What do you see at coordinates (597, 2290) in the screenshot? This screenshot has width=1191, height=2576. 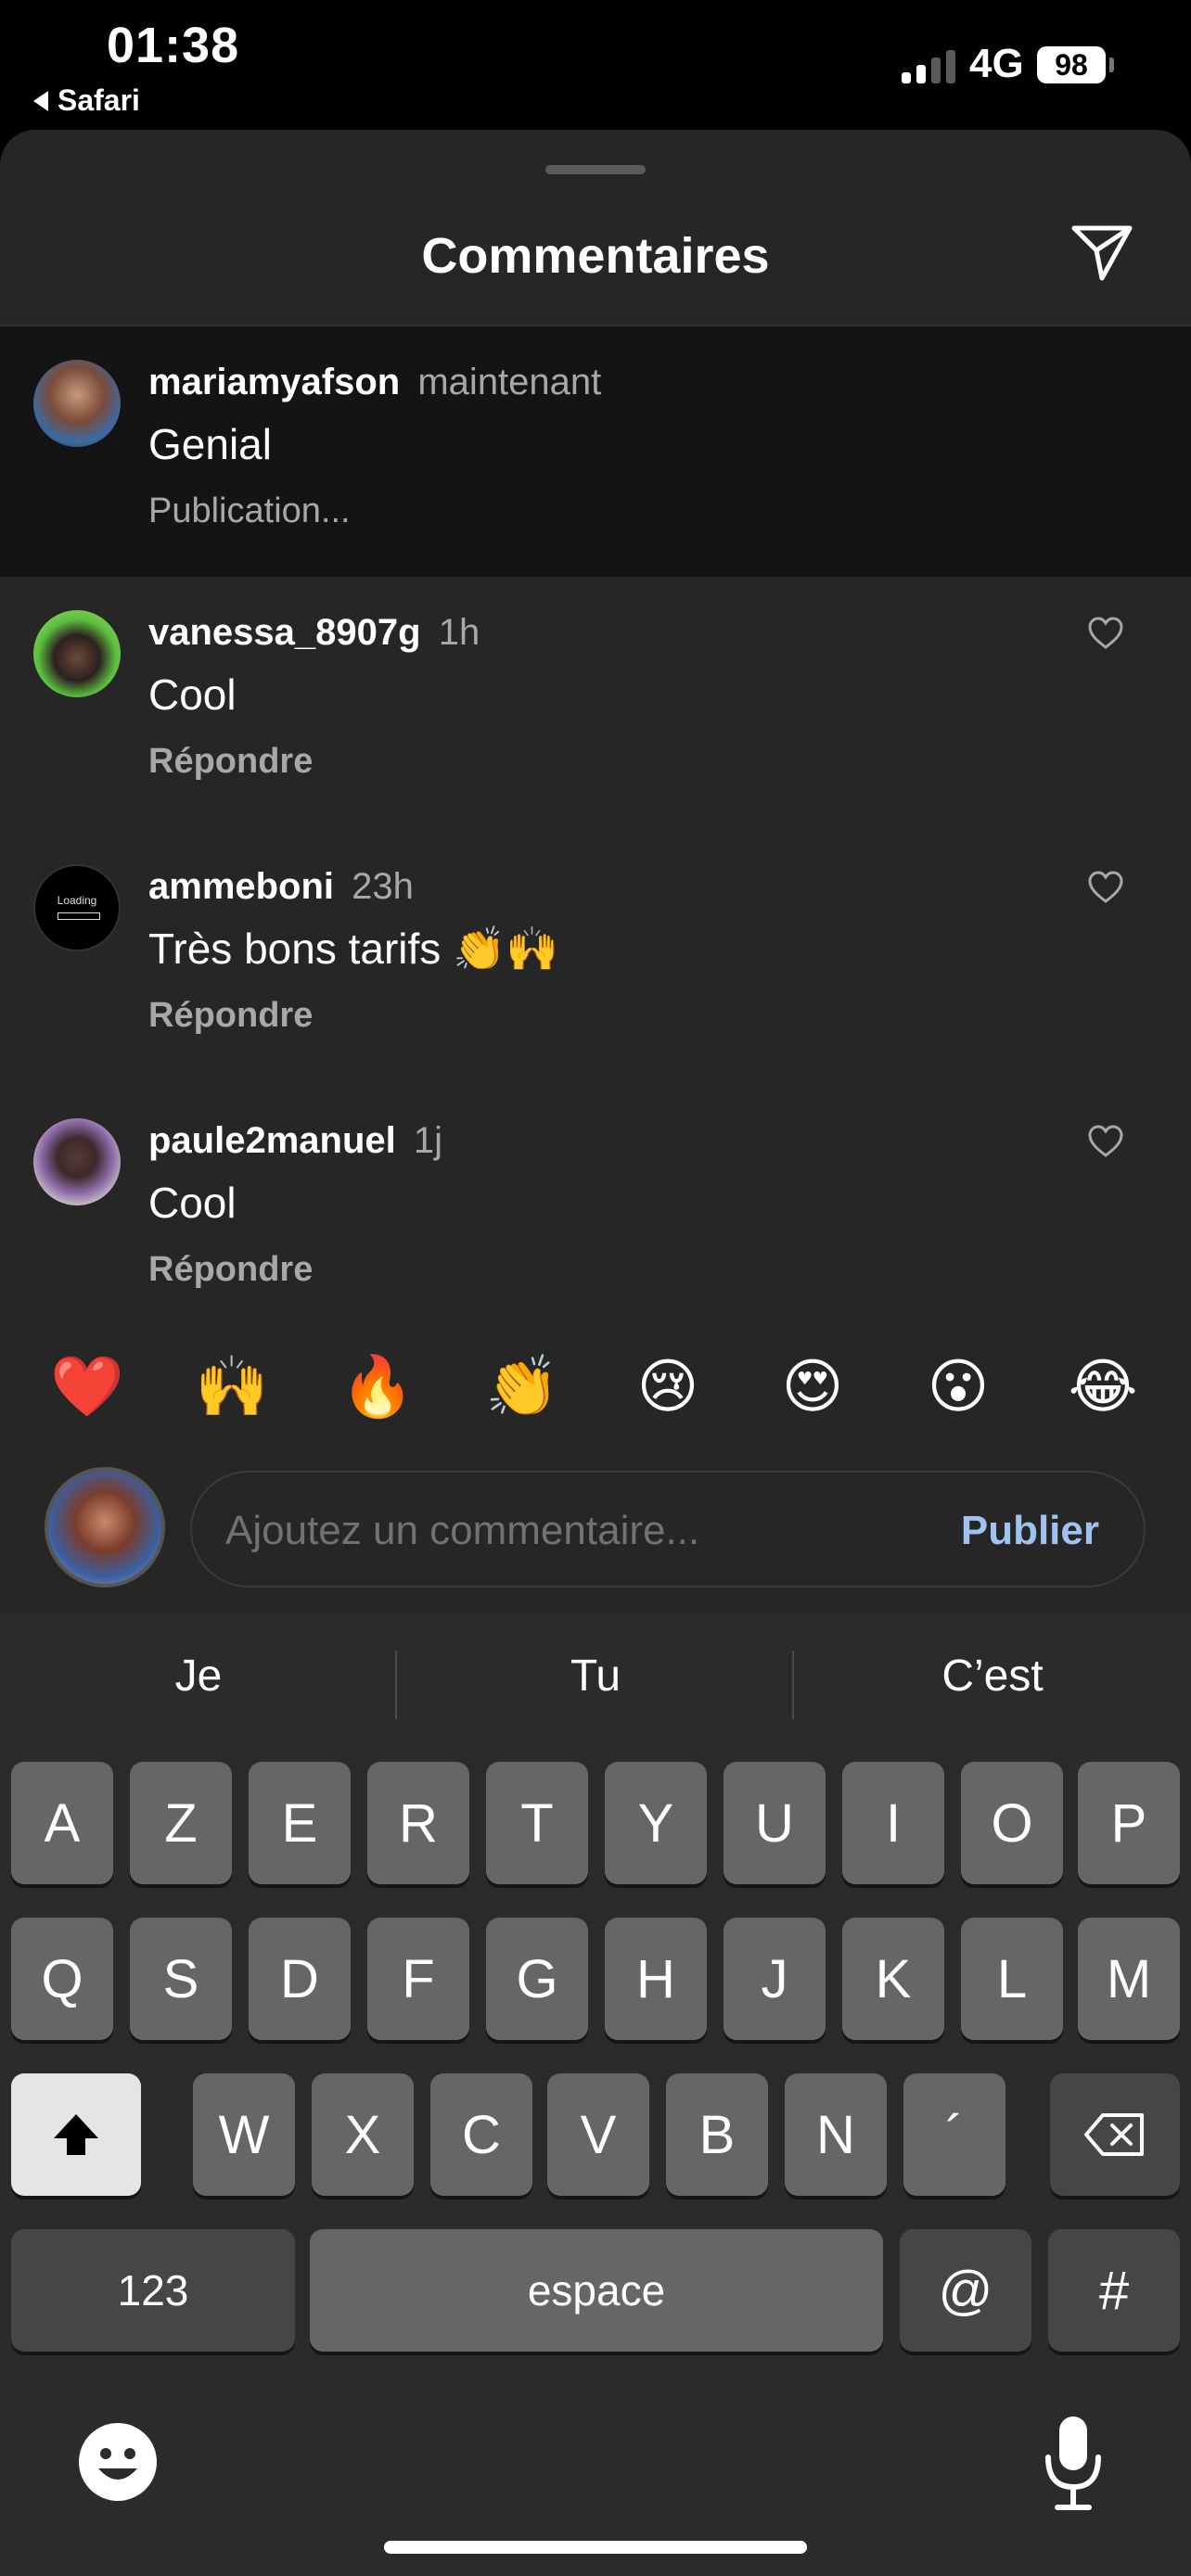 I see `space-key: espace` at bounding box center [597, 2290].